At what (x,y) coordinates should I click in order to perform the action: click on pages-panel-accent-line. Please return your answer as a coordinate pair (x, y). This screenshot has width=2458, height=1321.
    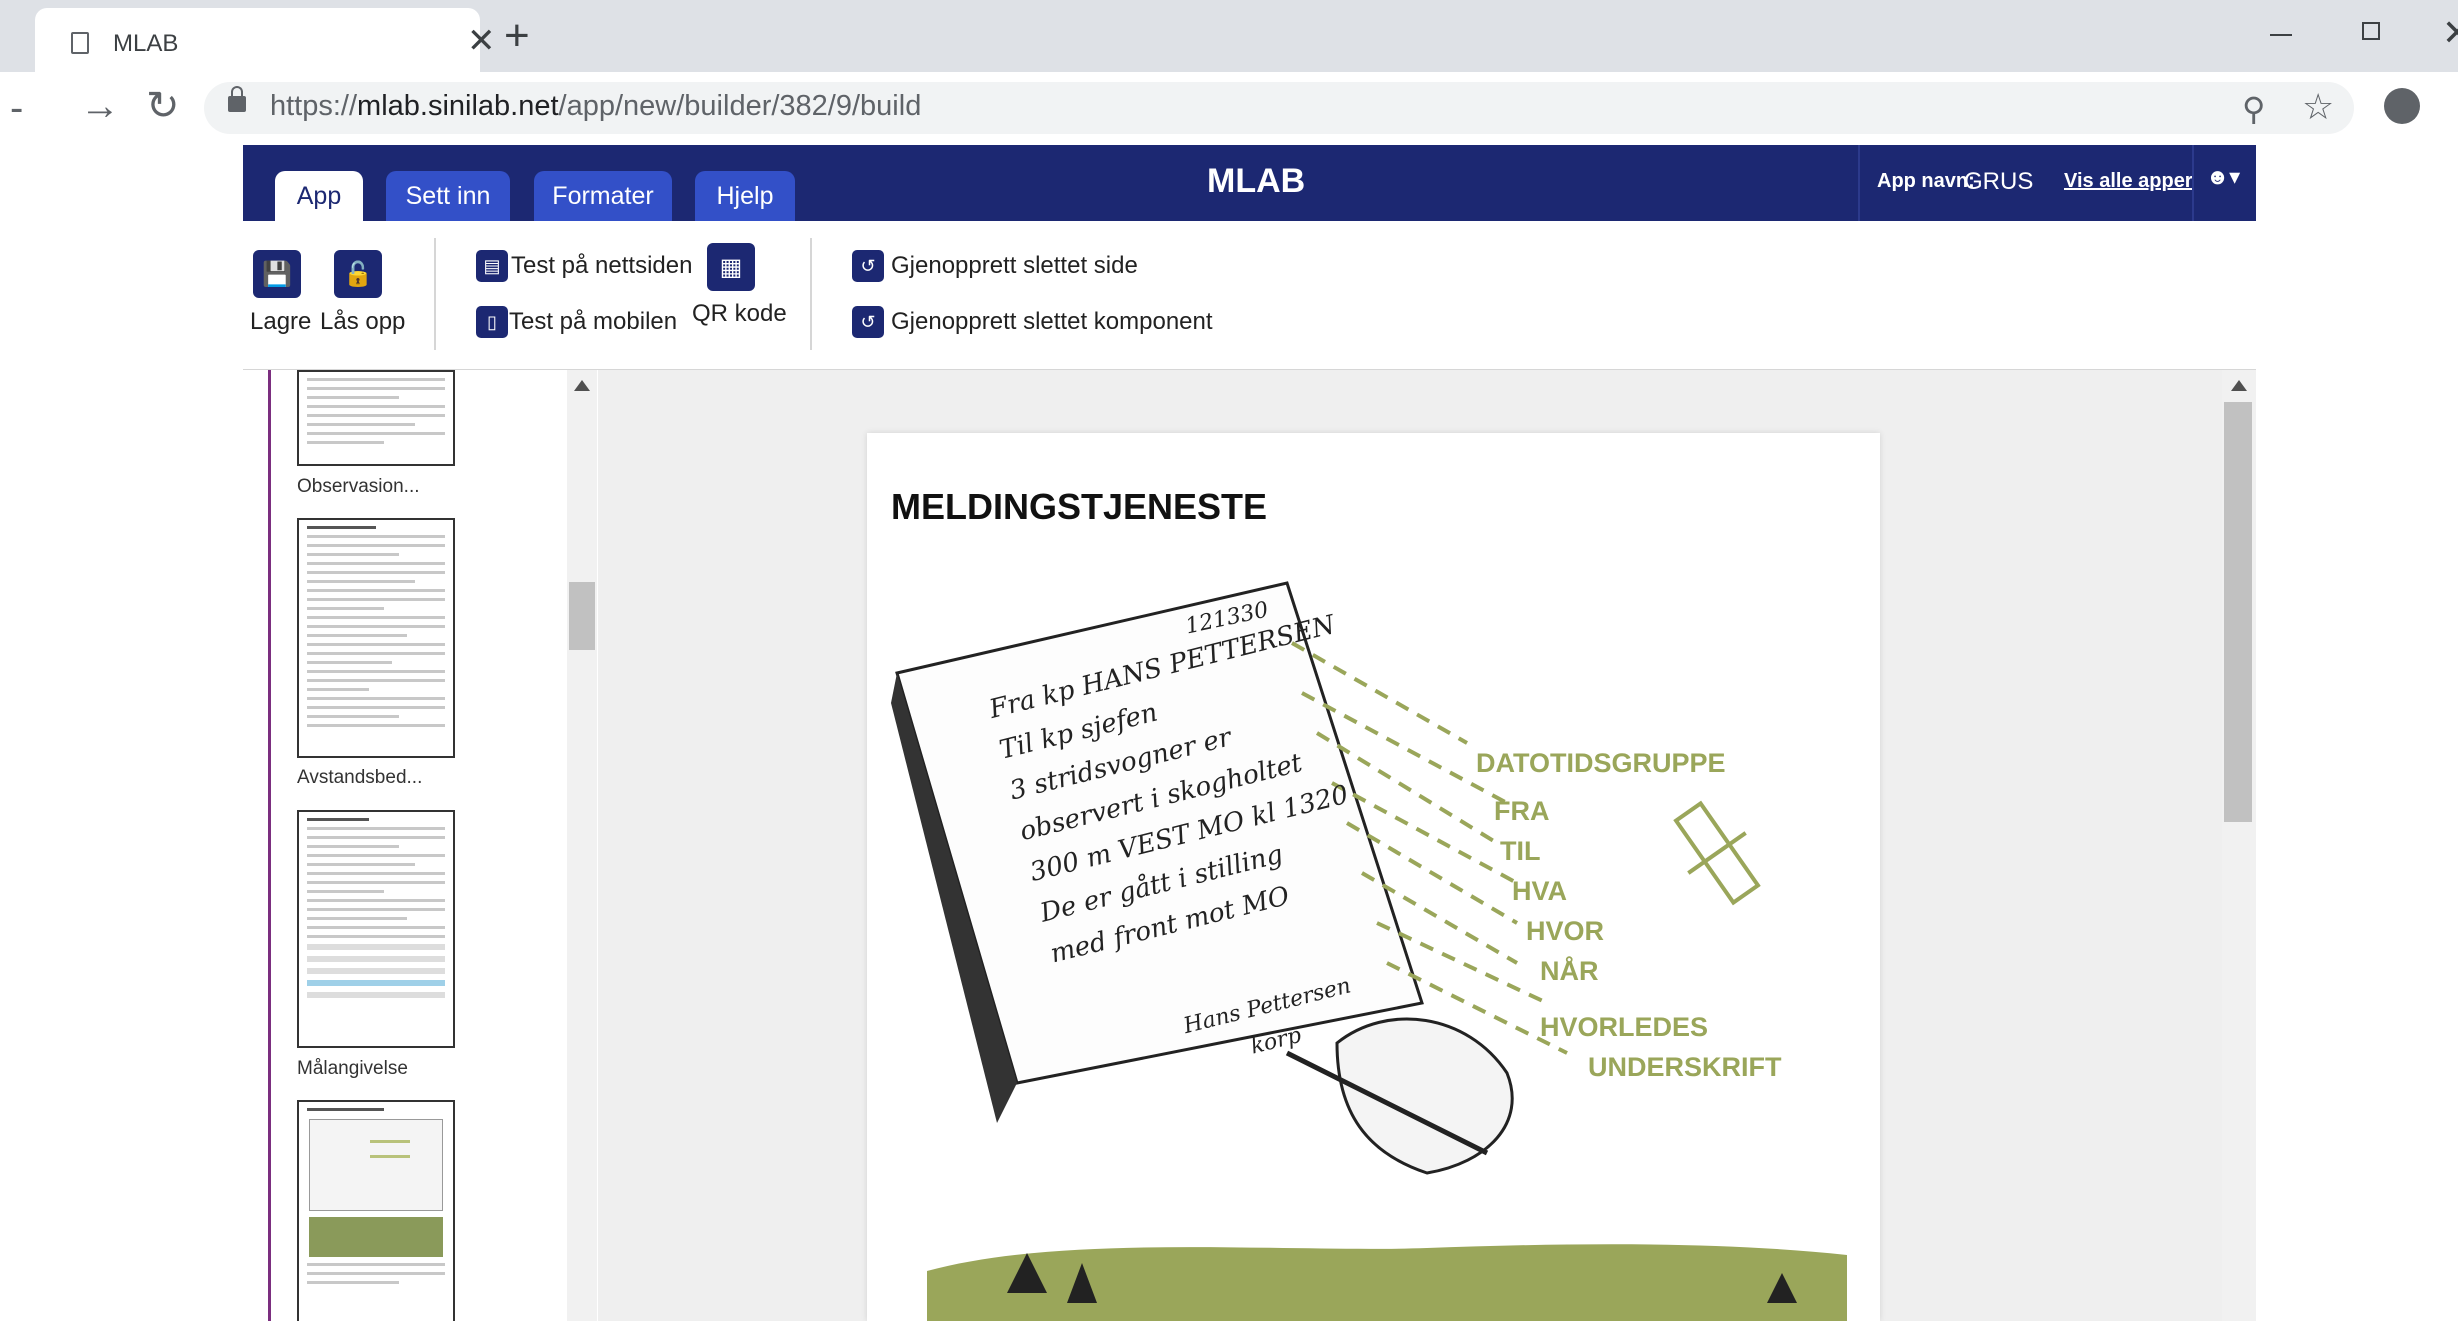
    Looking at the image, I should click on (269, 845).